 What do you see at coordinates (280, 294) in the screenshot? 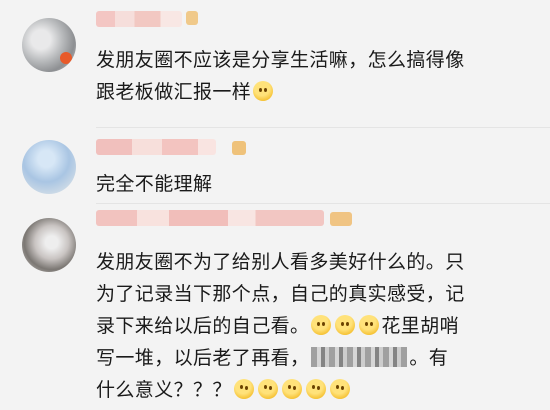
I see `comment-line: 为了记录当下那个点，自己的真实感受，记` at bounding box center [280, 294].